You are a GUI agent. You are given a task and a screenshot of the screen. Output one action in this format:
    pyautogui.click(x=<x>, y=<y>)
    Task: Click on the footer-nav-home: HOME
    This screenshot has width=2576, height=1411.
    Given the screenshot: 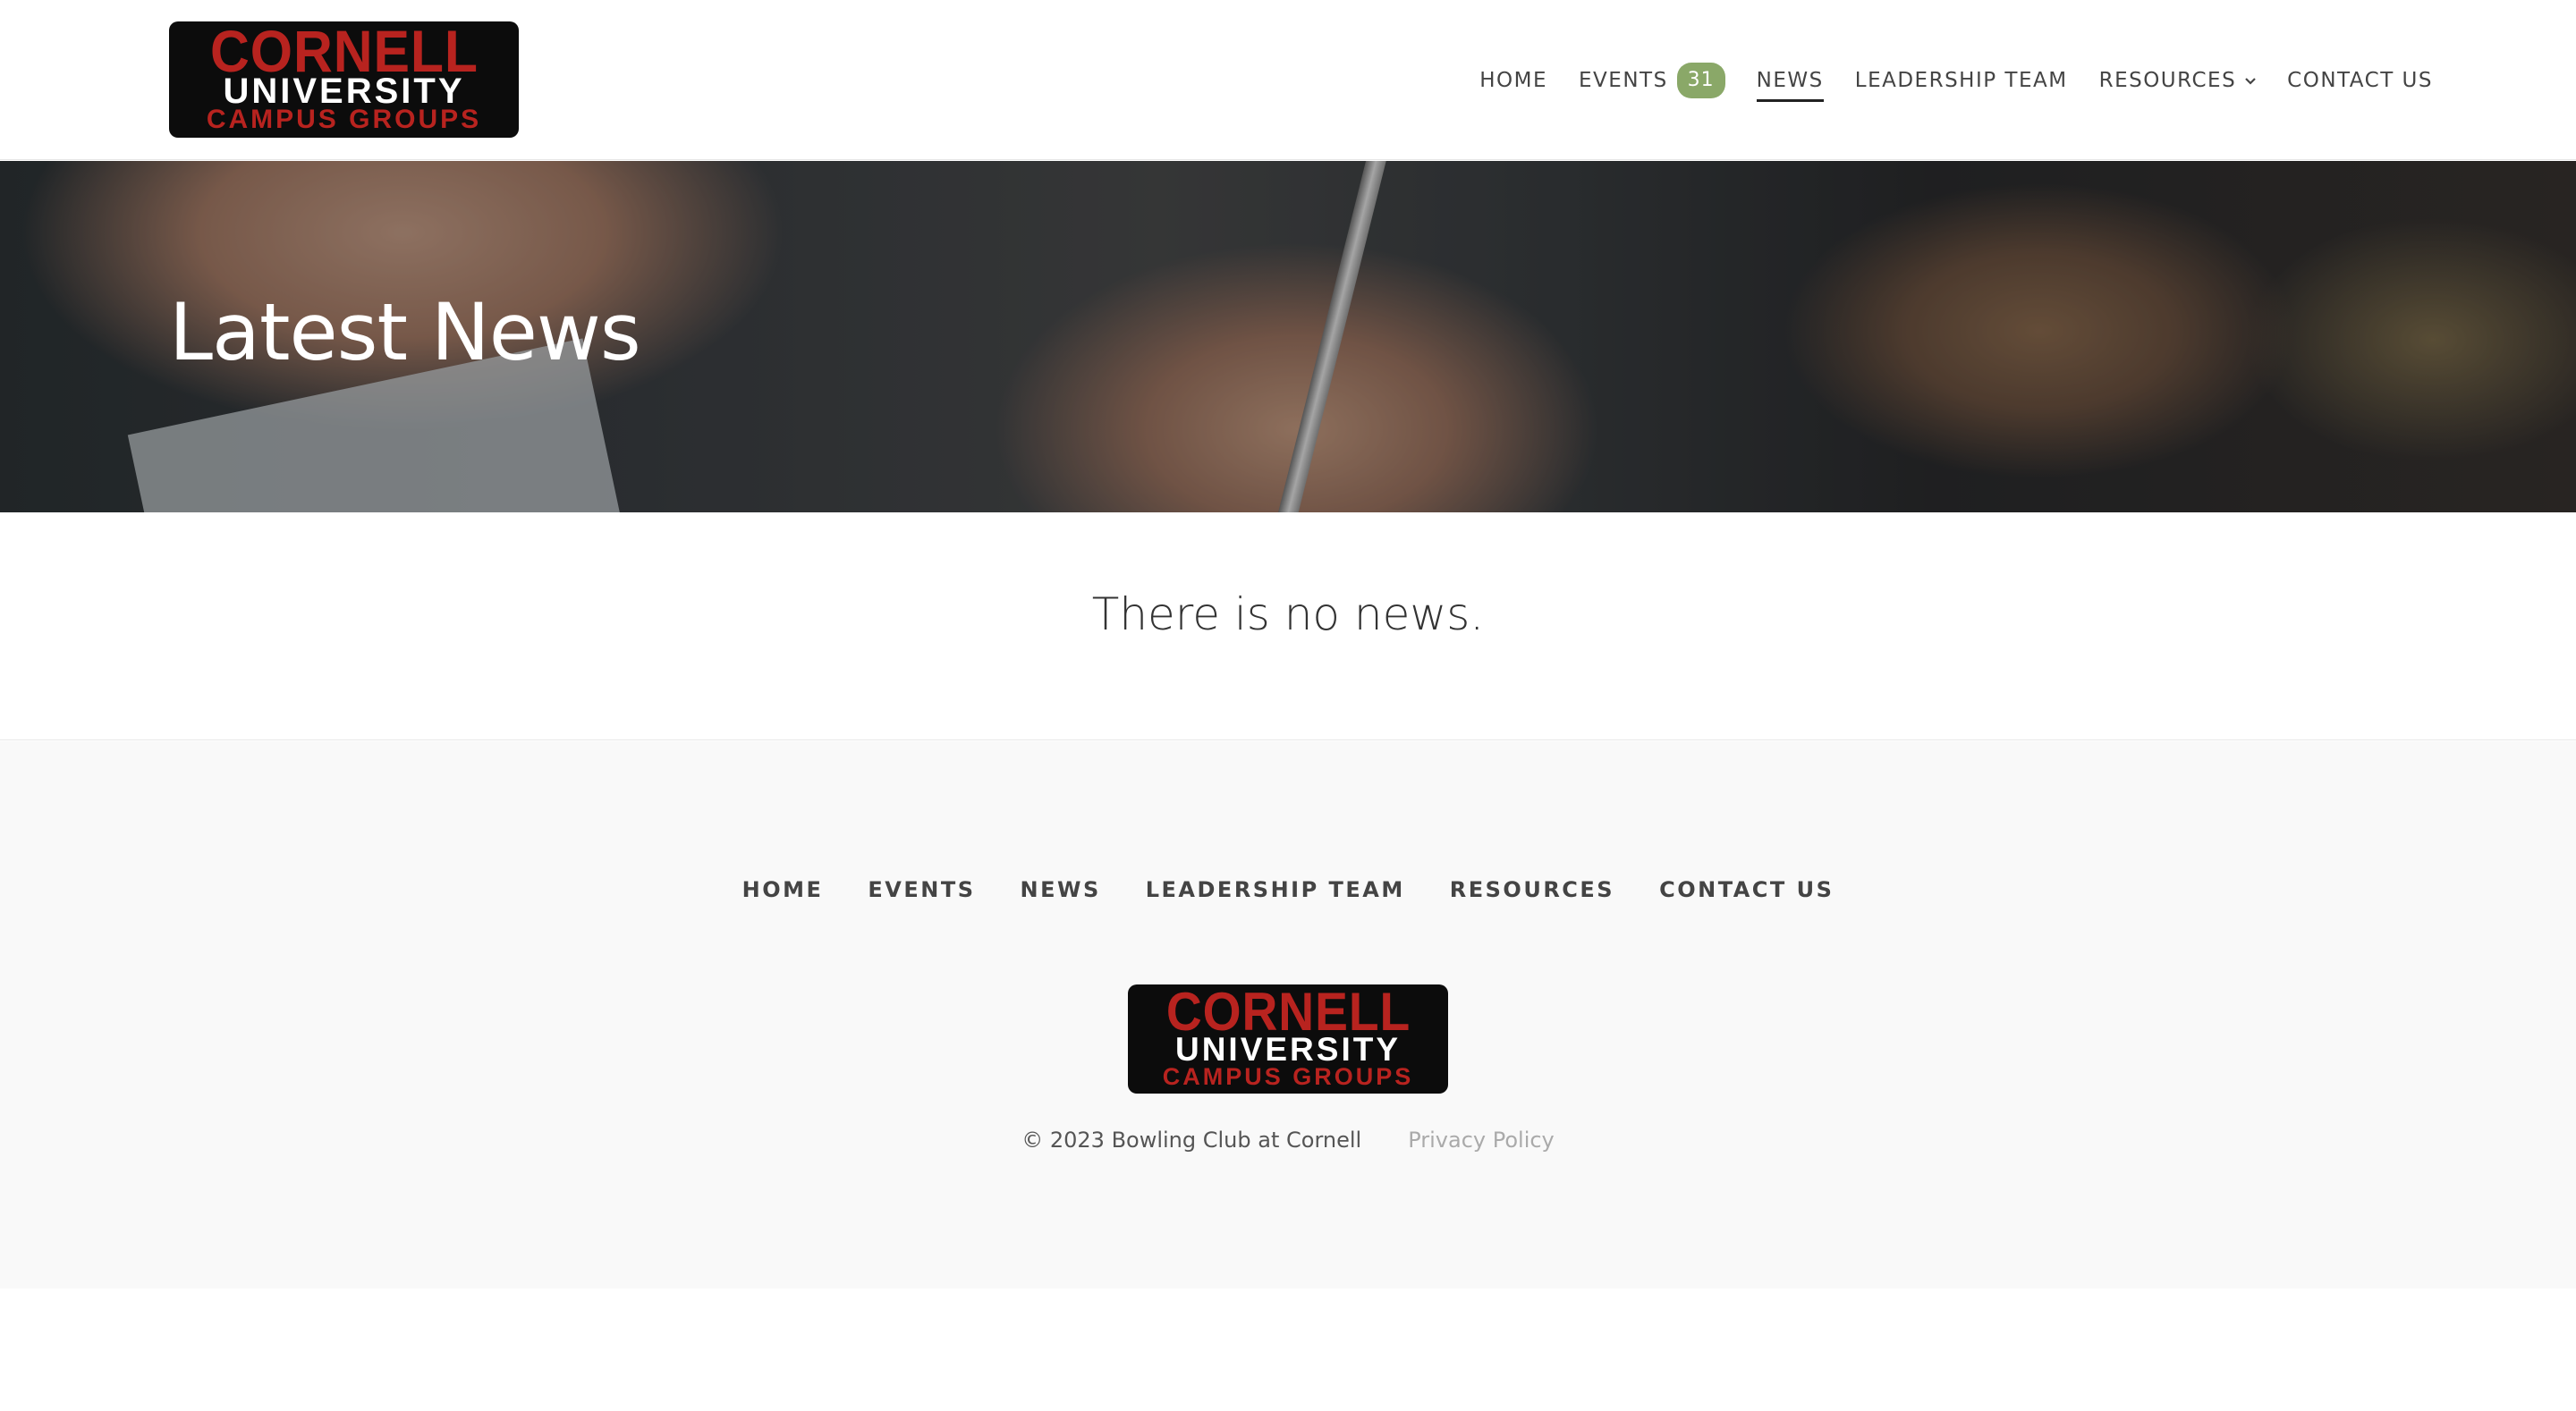 What is the action you would take?
    pyautogui.click(x=783, y=889)
    